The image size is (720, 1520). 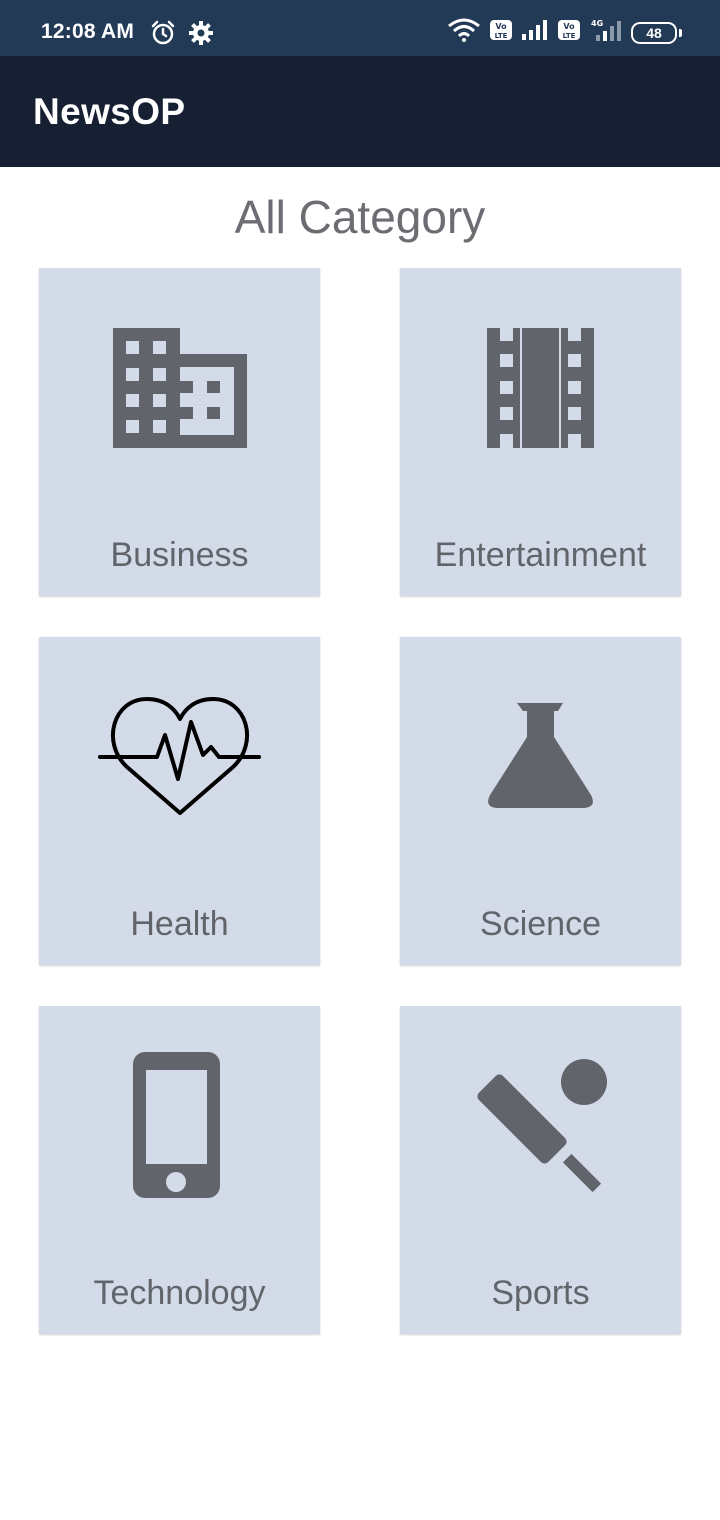 What do you see at coordinates (540, 1293) in the screenshot?
I see `category-label: Sports` at bounding box center [540, 1293].